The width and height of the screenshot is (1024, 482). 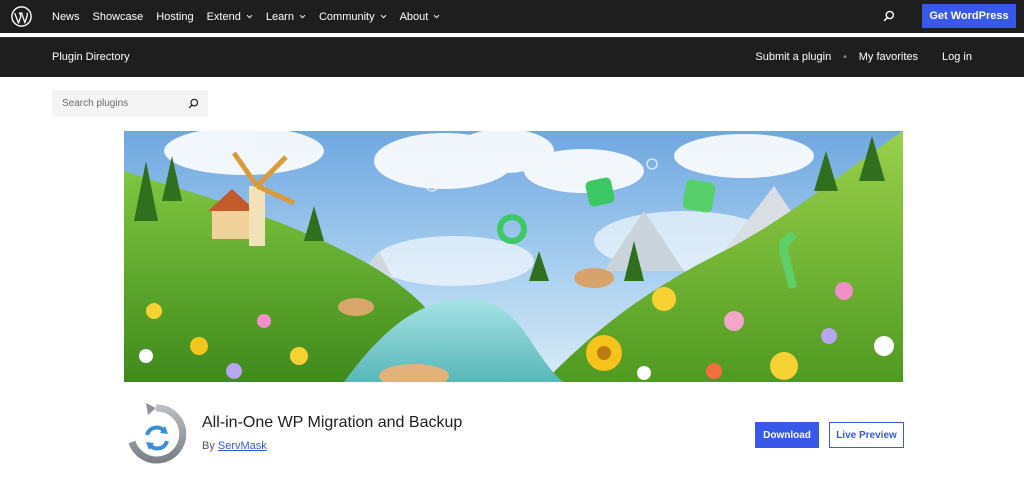 I want to click on circular-arrows-icon, so click(x=157, y=433).